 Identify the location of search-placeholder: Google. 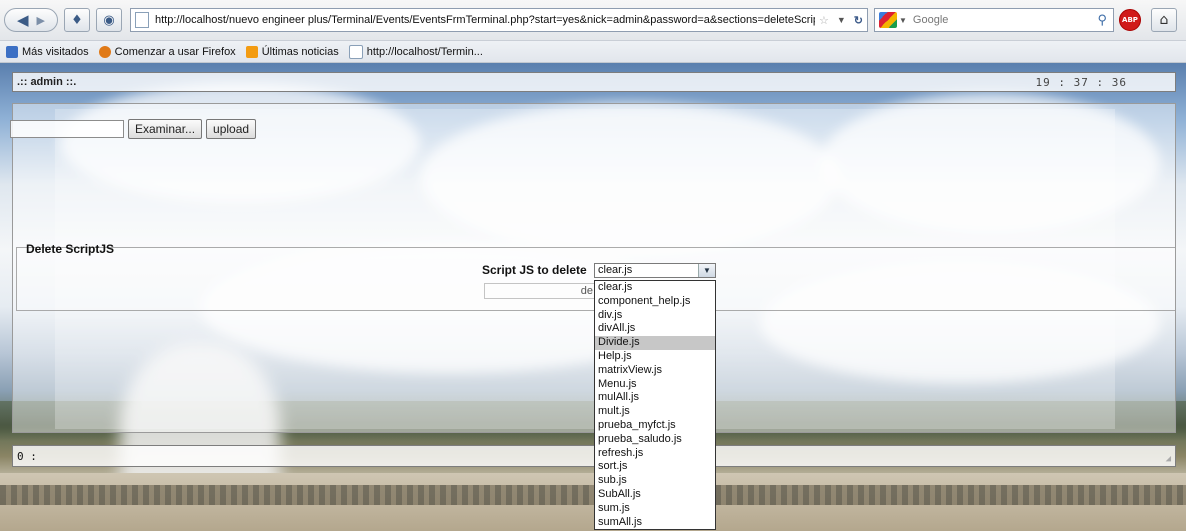
(1002, 20).